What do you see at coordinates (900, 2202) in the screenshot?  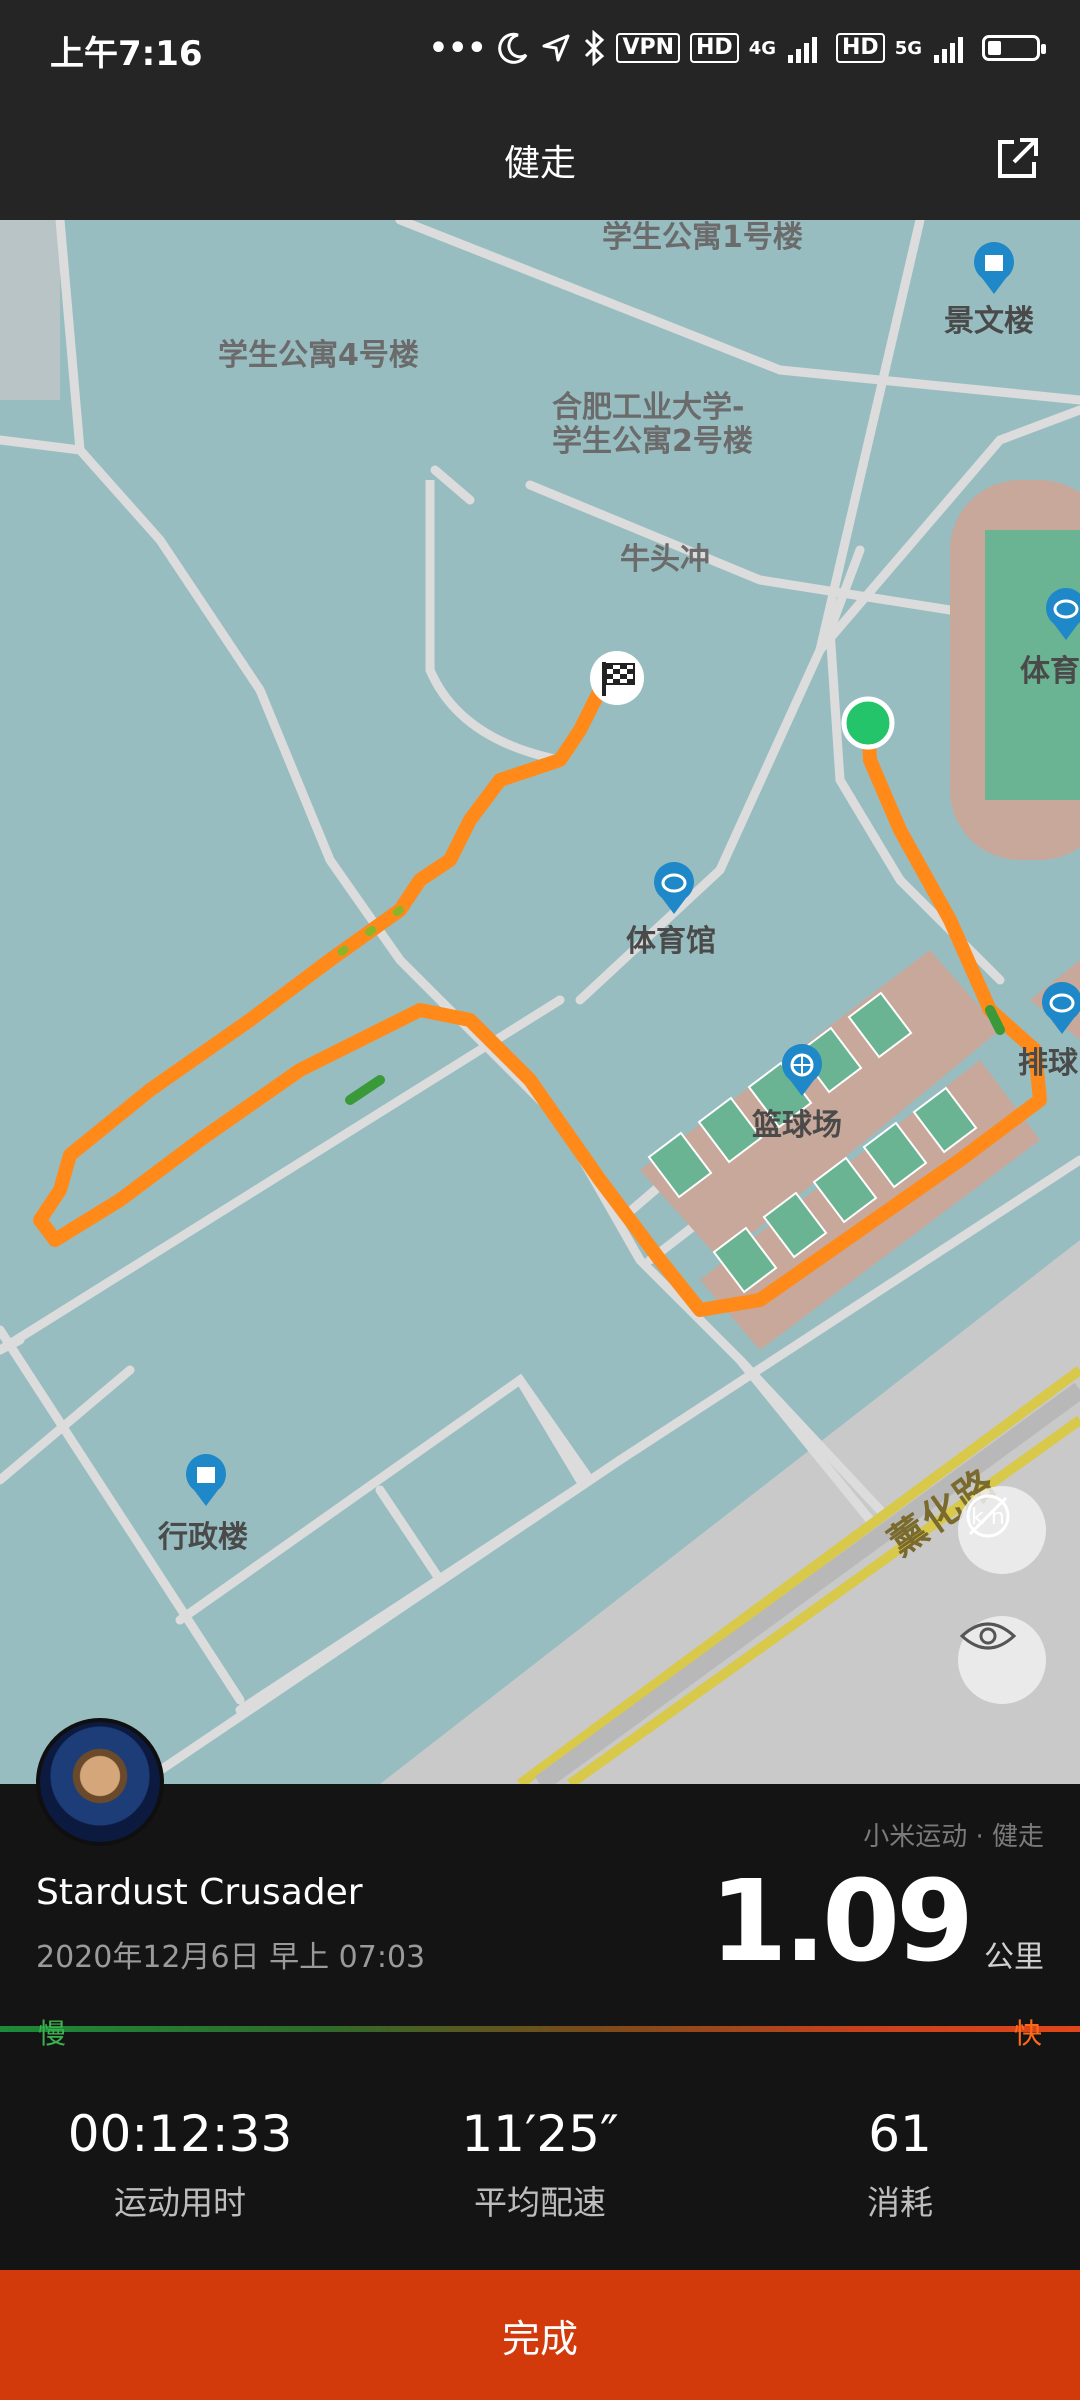 I see `stat-calories-label: 消耗` at bounding box center [900, 2202].